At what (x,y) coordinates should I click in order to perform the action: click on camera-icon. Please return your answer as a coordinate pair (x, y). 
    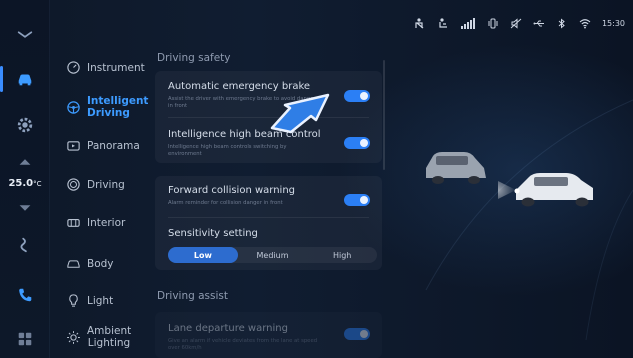
    Looking at the image, I should click on (73, 146).